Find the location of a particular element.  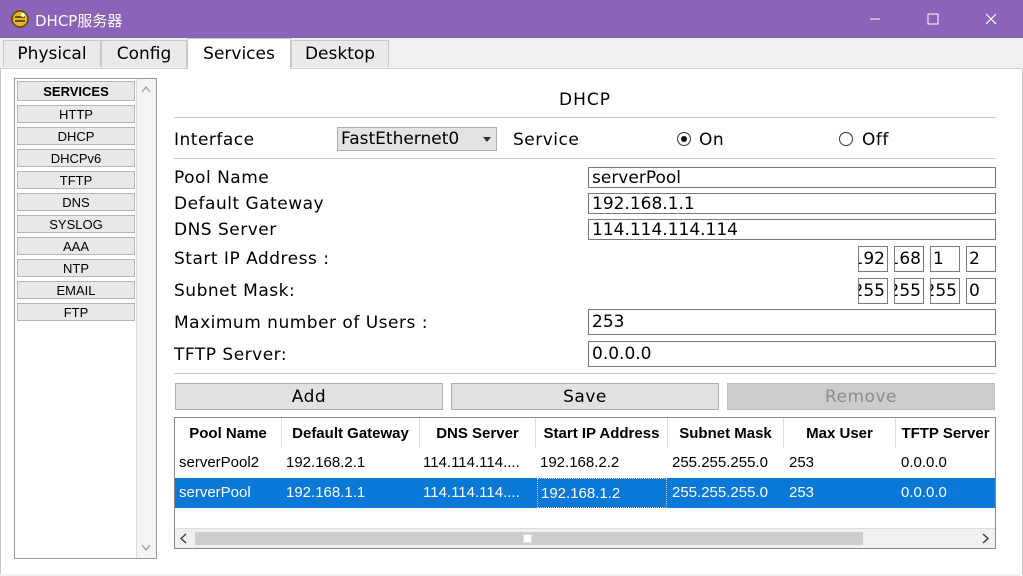

maximize-icon is located at coordinates (933, 19).